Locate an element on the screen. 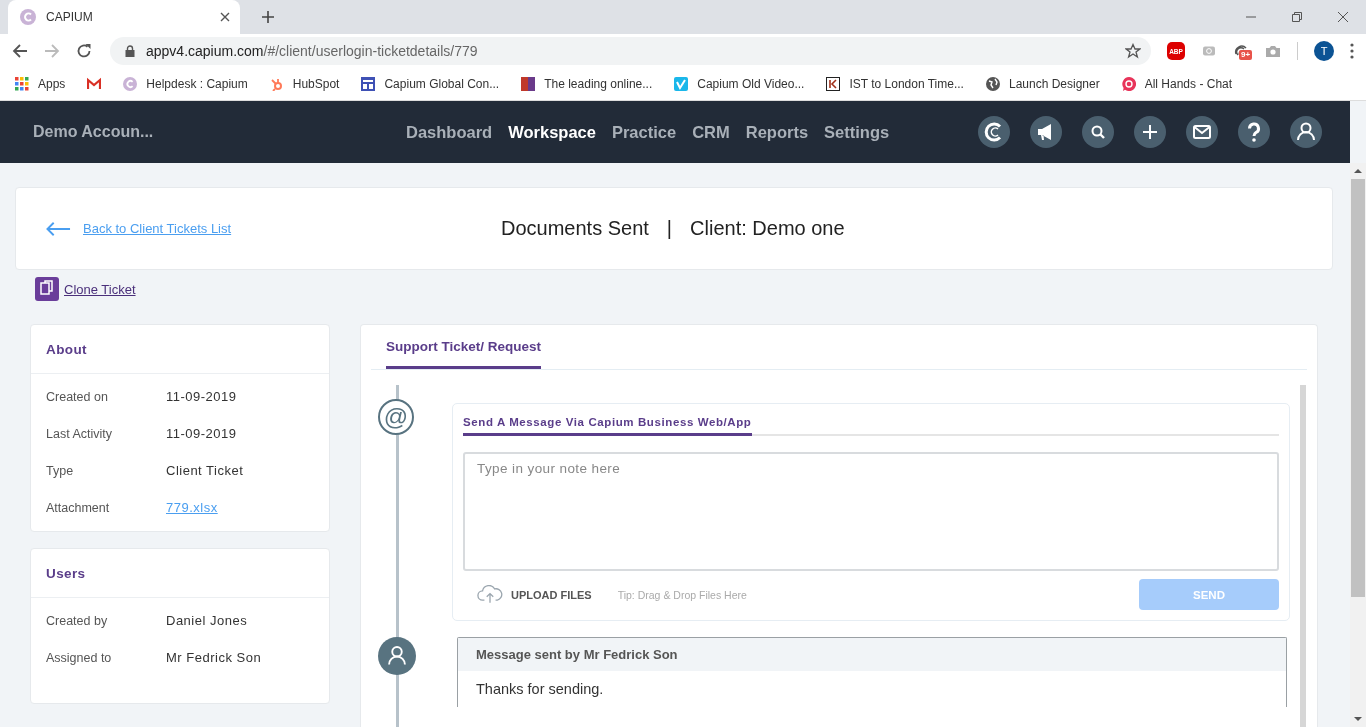 Image resolution: width=1366 pixels, height=727 pixels. bookmark-item: Apps is located at coordinates (40, 84).